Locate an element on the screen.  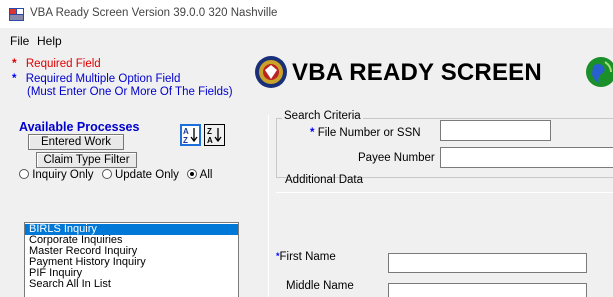
payee-number-input is located at coordinates (526, 157).